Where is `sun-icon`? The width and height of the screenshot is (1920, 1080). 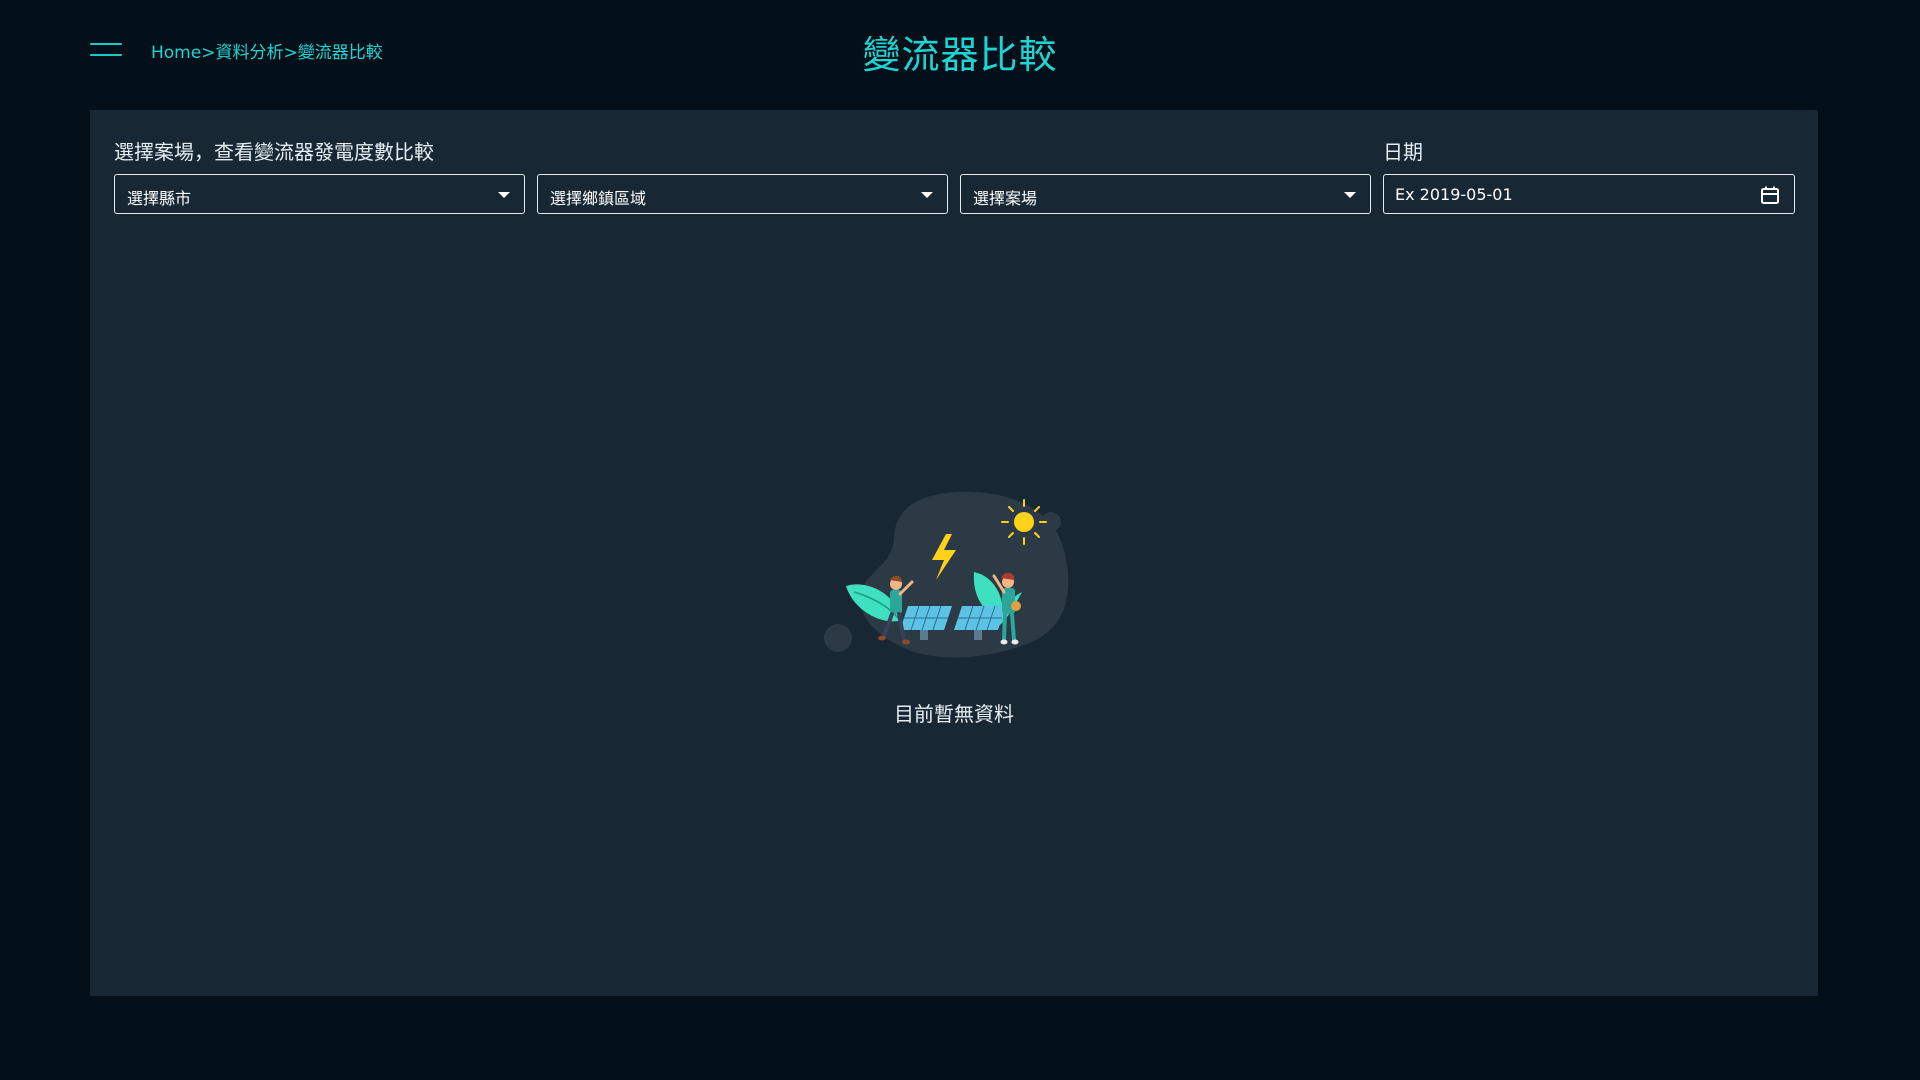 sun-icon is located at coordinates (1024, 522).